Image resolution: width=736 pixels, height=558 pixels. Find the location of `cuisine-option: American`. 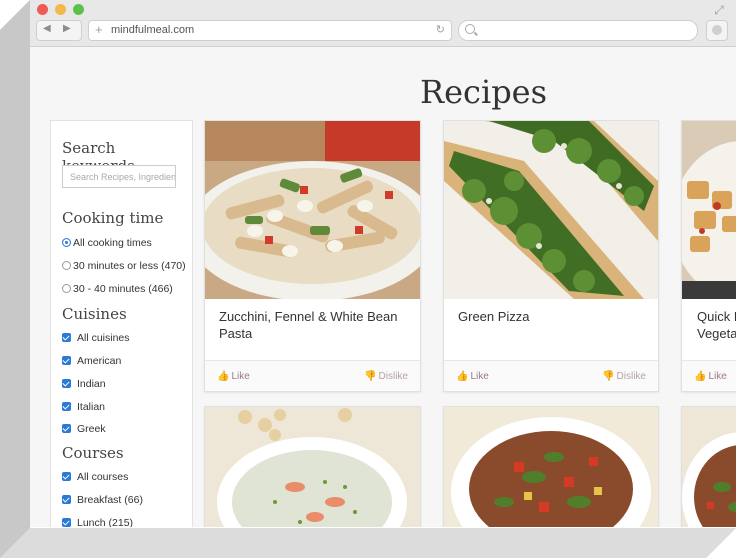

cuisine-option: American is located at coordinates (91, 361).